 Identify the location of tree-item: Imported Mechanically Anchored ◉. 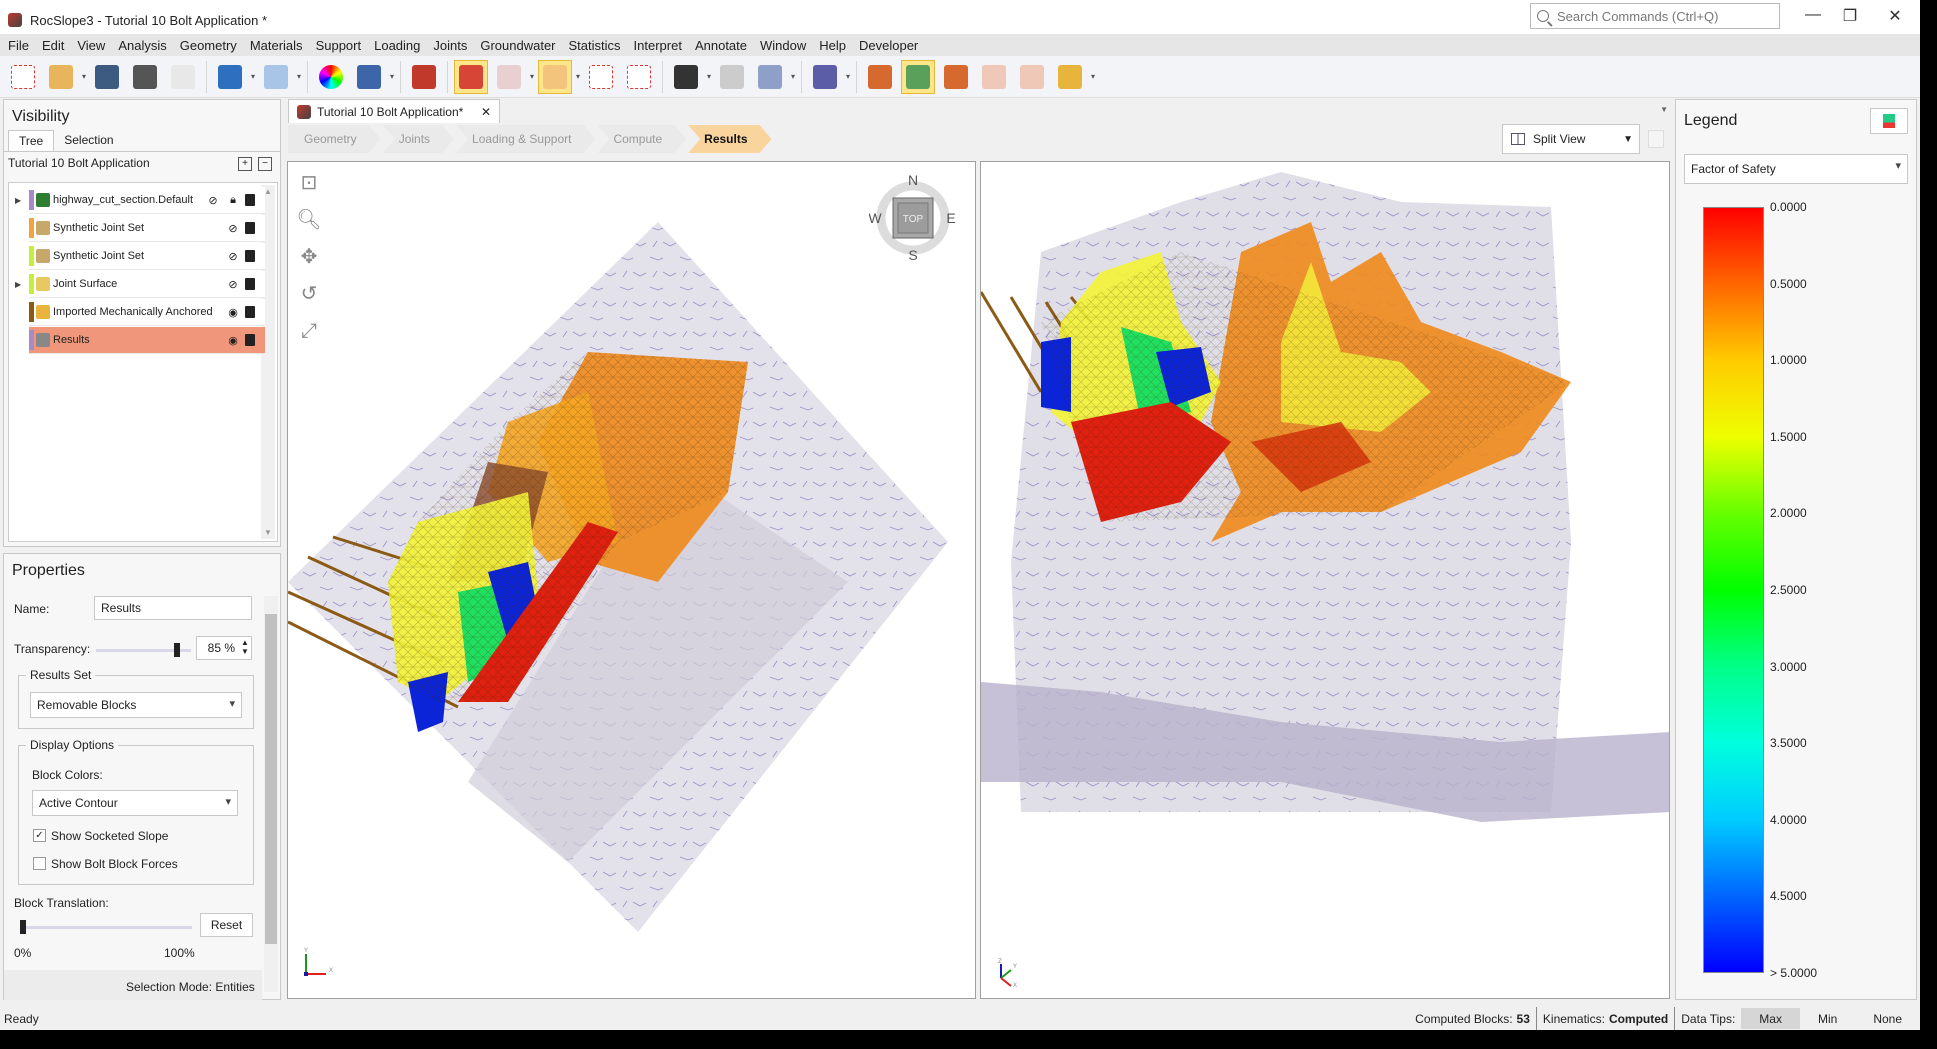
(147, 312).